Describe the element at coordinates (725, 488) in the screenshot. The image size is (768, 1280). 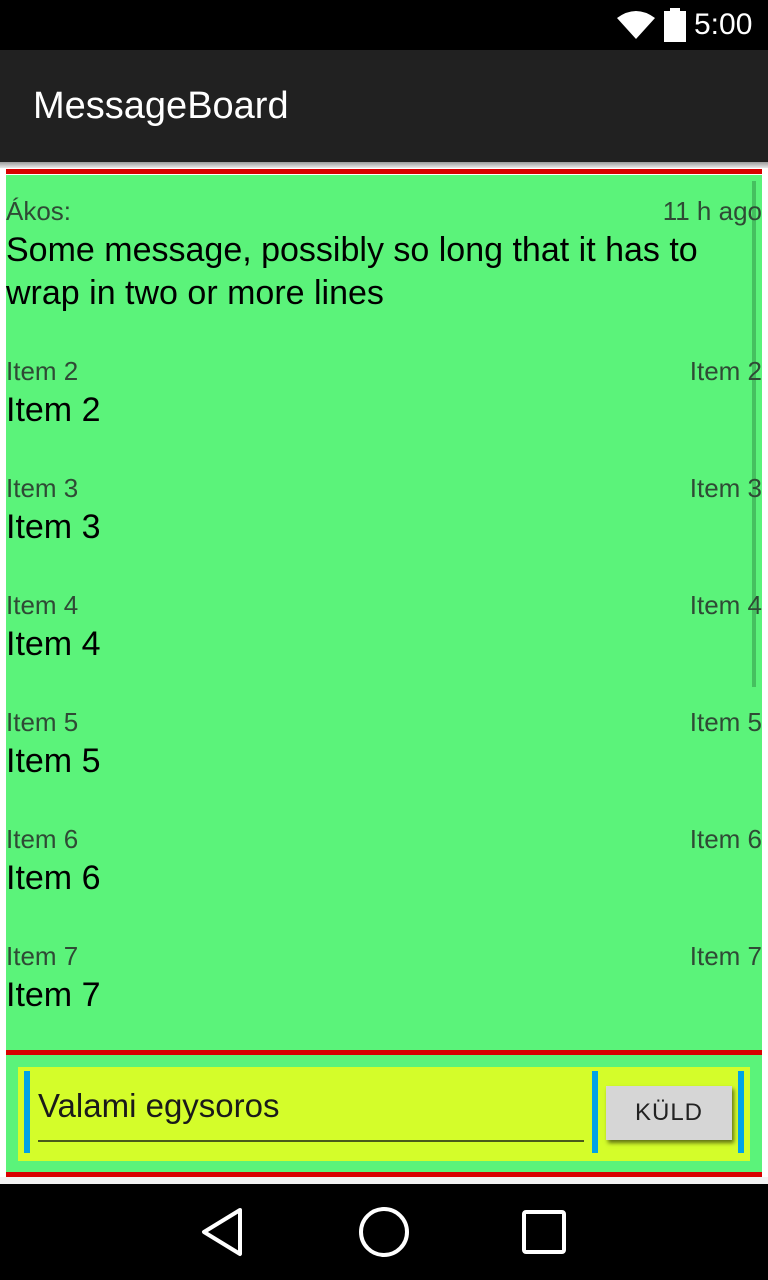
I see `message-time: Item 3` at that location.